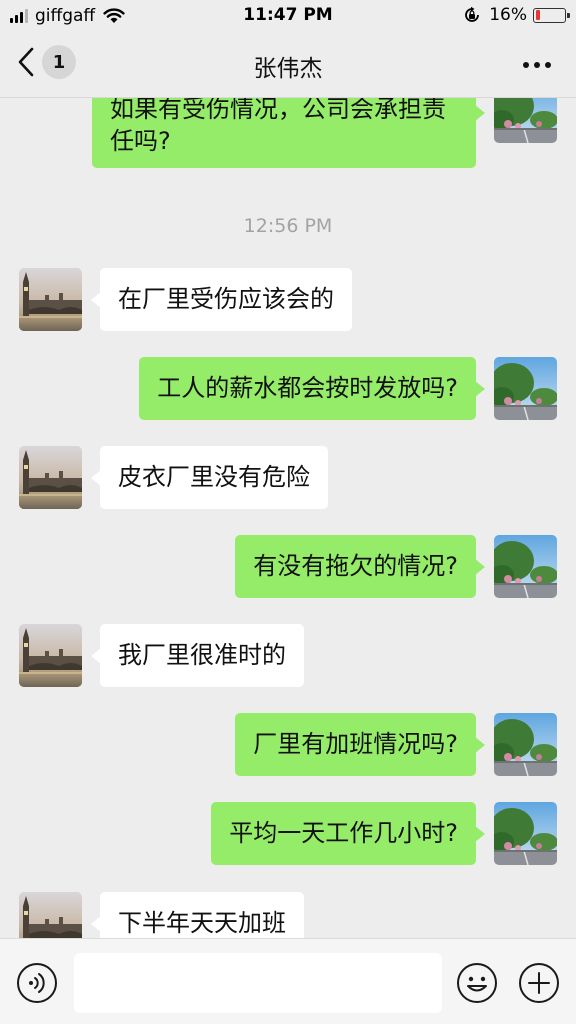  What do you see at coordinates (288, 16) in the screenshot?
I see `status-bar: giffgaff 11:47 PM 16%` at bounding box center [288, 16].